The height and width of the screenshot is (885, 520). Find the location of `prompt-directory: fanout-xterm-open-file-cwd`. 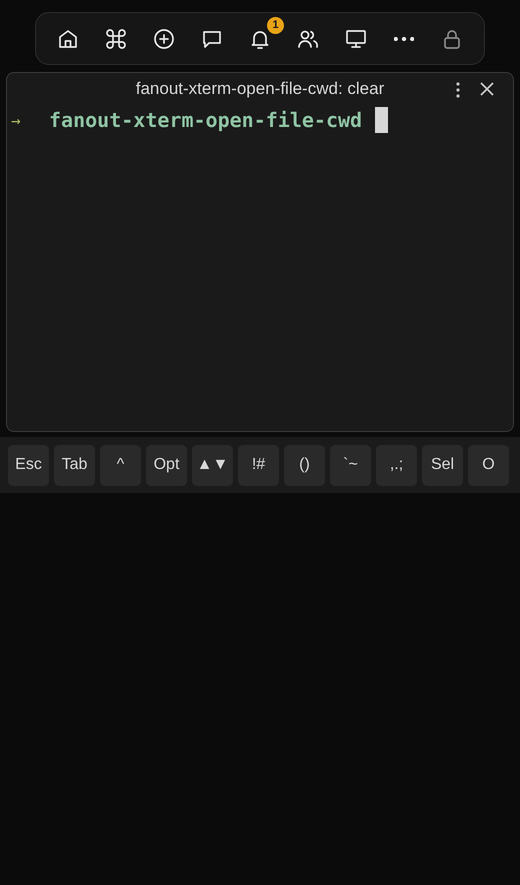

prompt-directory: fanout-xterm-open-file-cwd is located at coordinates (205, 120).